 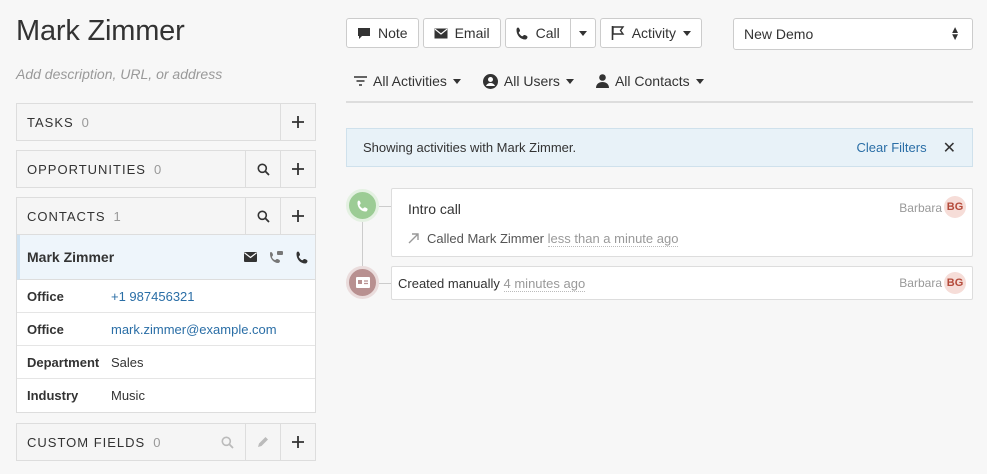 I want to click on email-label: Email, so click(x=472, y=33).